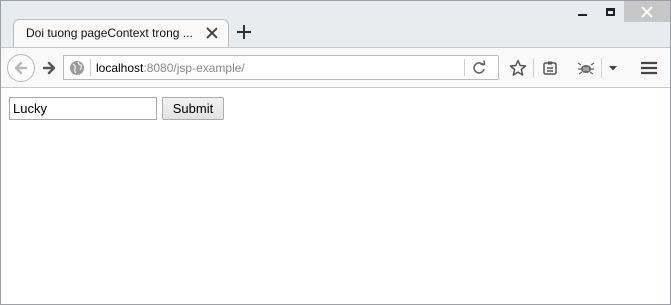  I want to click on window-controls, so click(619, 12).